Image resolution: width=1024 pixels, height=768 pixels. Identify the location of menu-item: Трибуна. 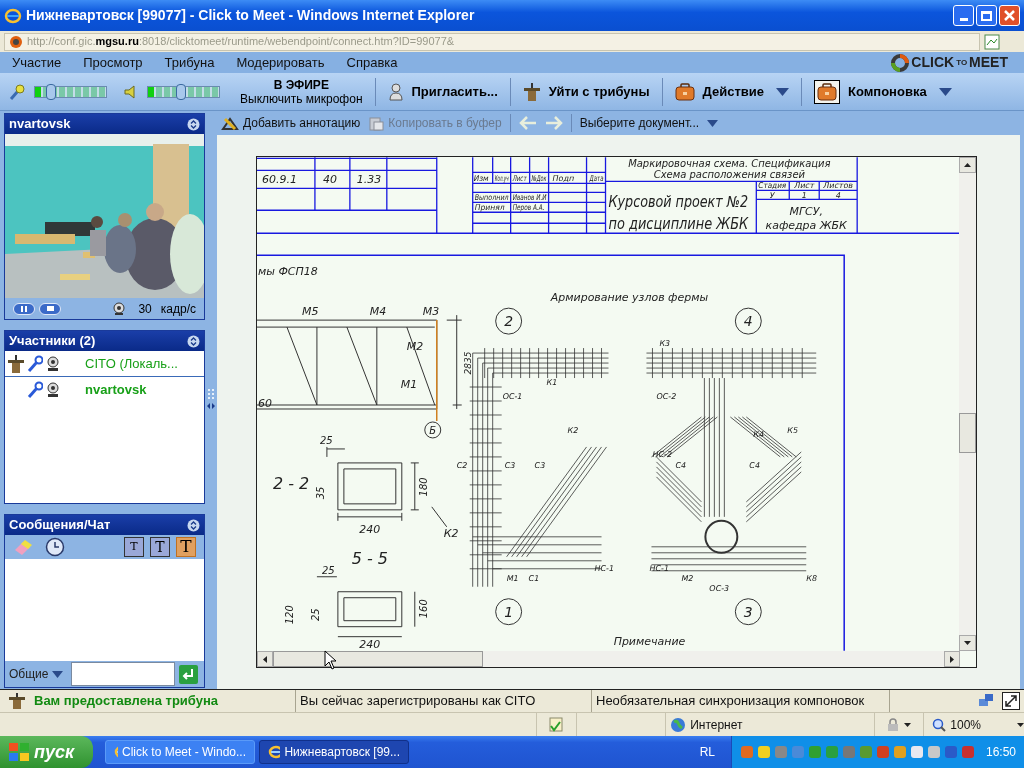
(189, 62).